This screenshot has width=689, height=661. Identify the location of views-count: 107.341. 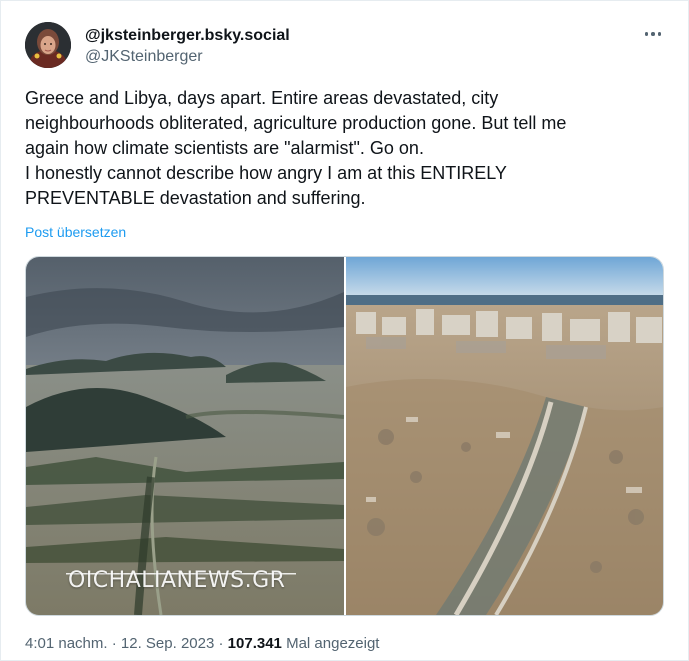
(255, 643).